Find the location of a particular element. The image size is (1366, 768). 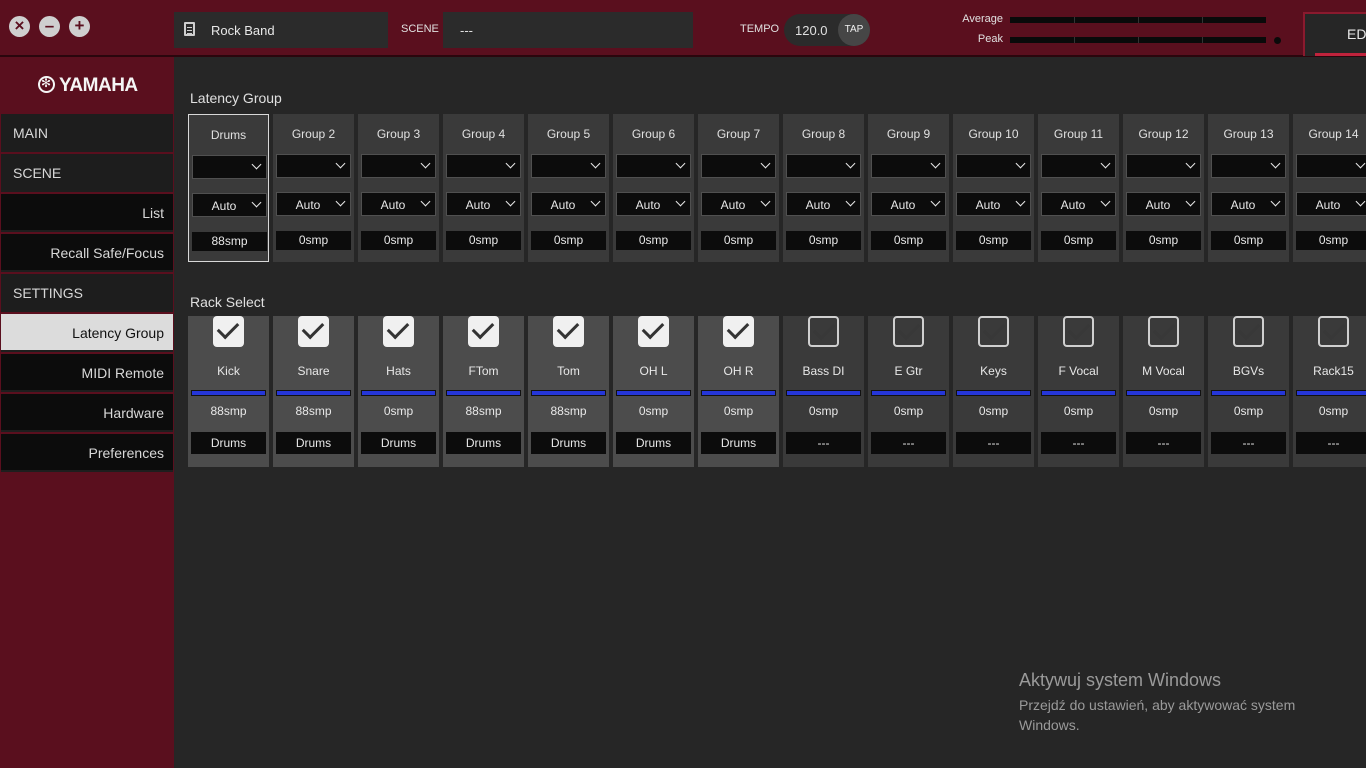

close-icon: × is located at coordinates (19, 26).